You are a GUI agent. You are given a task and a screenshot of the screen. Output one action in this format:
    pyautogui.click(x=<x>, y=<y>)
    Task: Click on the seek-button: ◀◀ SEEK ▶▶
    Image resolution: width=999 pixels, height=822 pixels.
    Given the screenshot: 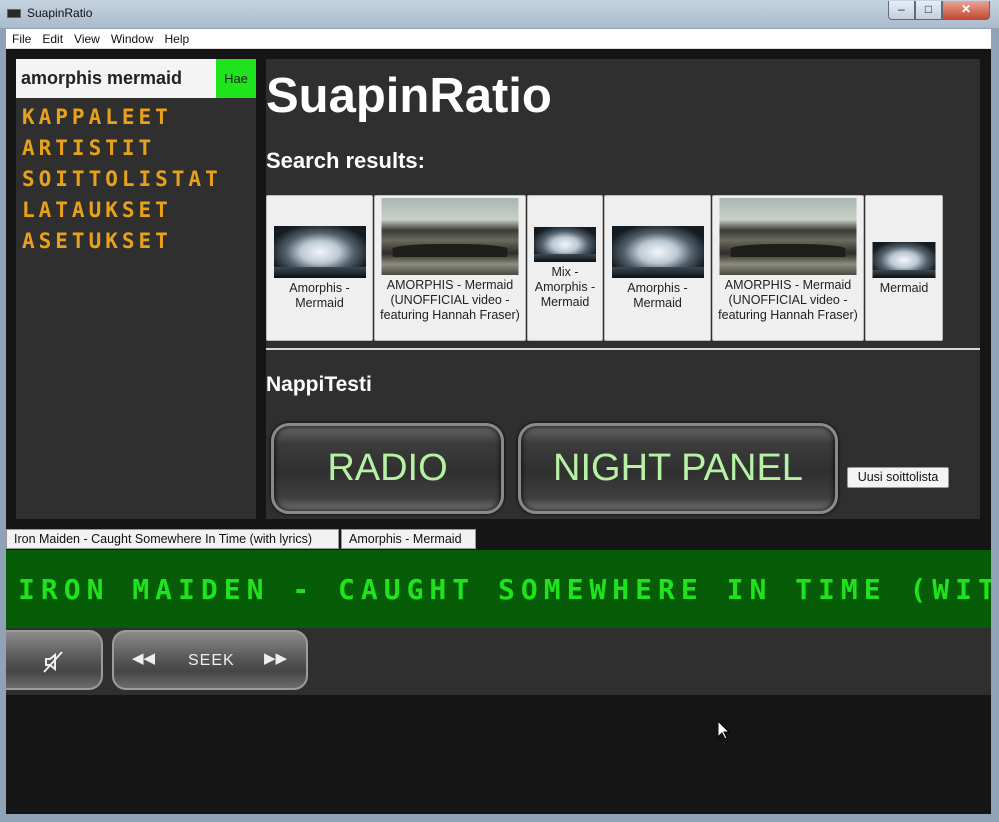 What is the action you would take?
    pyautogui.click(x=210, y=660)
    